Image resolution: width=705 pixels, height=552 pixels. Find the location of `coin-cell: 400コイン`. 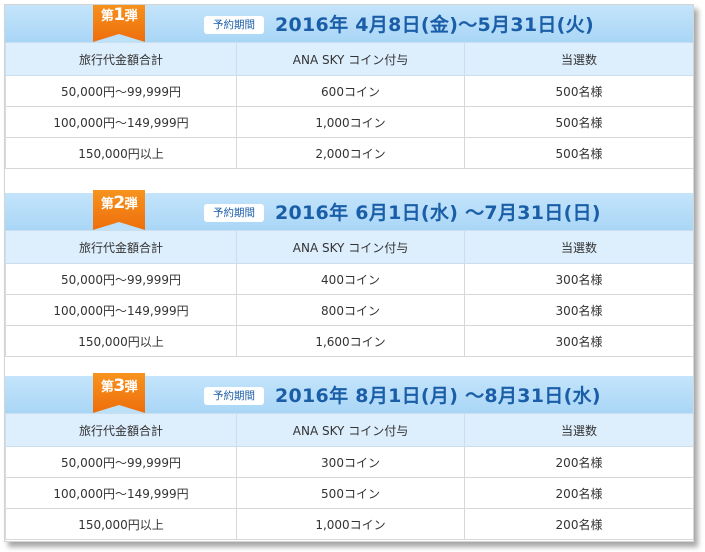

coin-cell: 400コイン is located at coordinates (350, 279).